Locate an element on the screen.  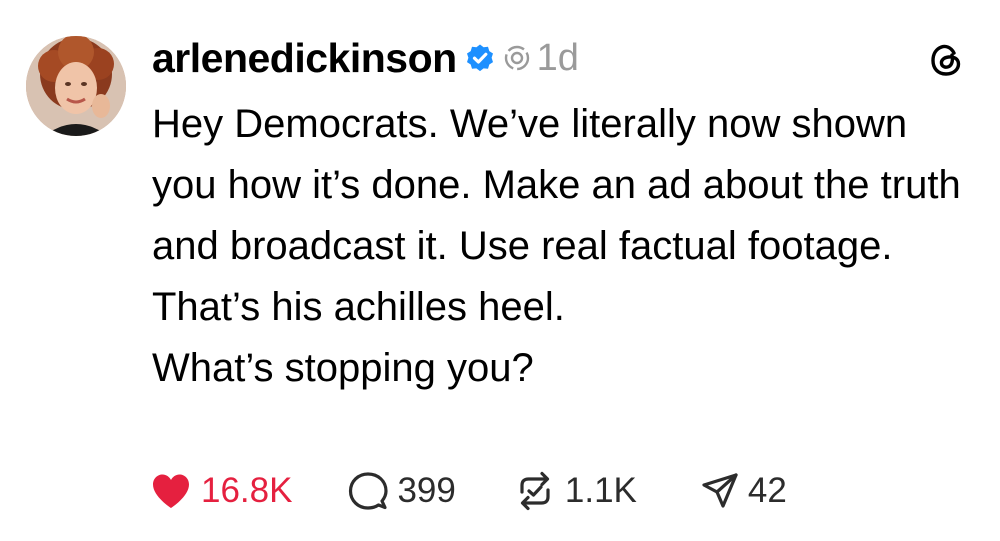
avatar is located at coordinates (76, 86).